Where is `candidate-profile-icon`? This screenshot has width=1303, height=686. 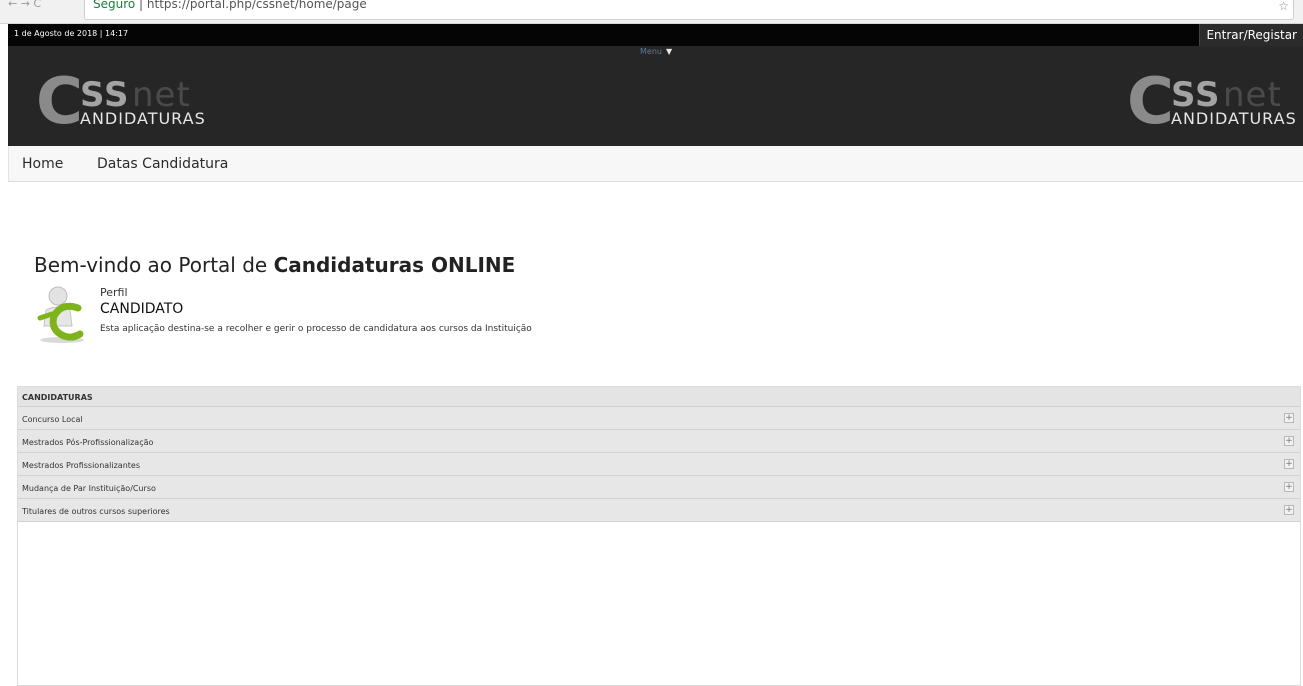 candidate-profile-icon is located at coordinates (60, 314).